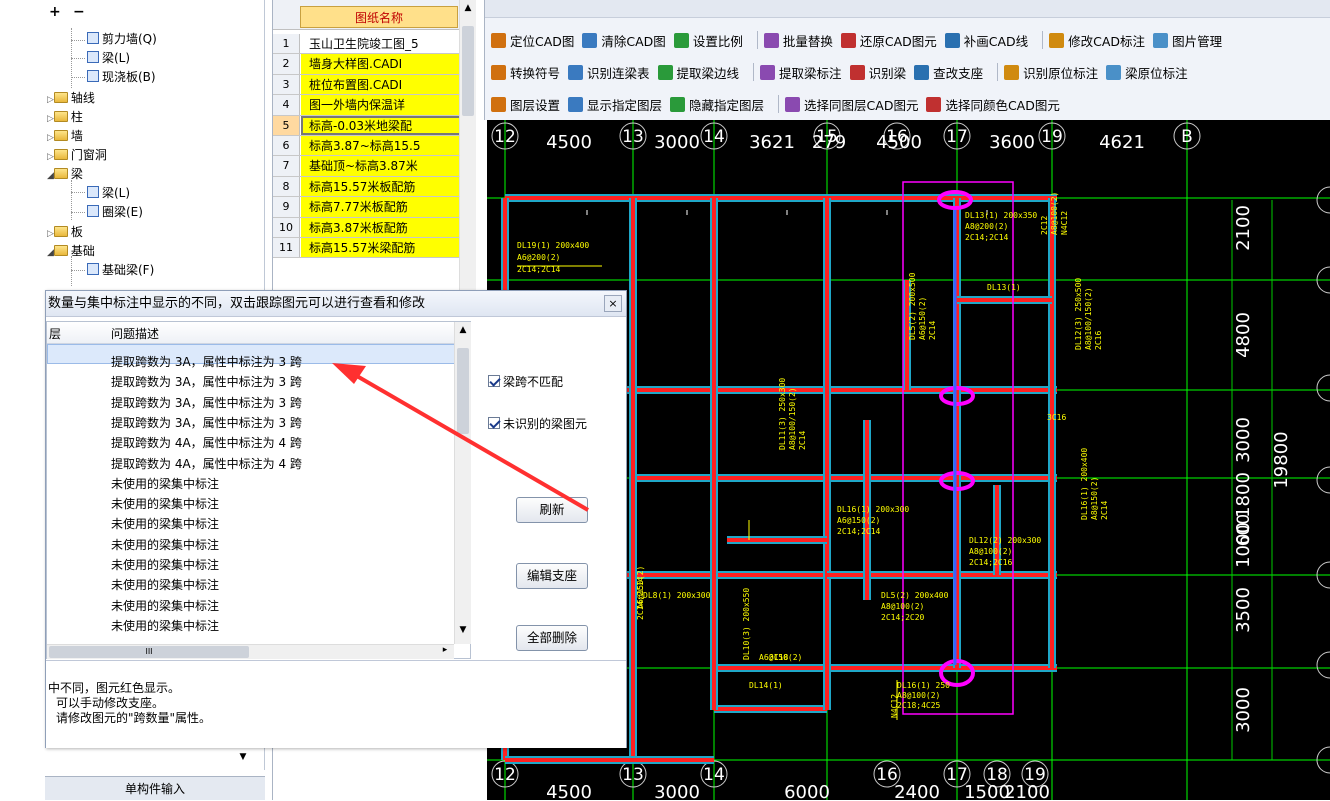 The height and width of the screenshot is (801, 1330). Describe the element at coordinates (381, 227) in the screenshot. I see `drawing-row-name: 标高3.87米板配筋` at that location.